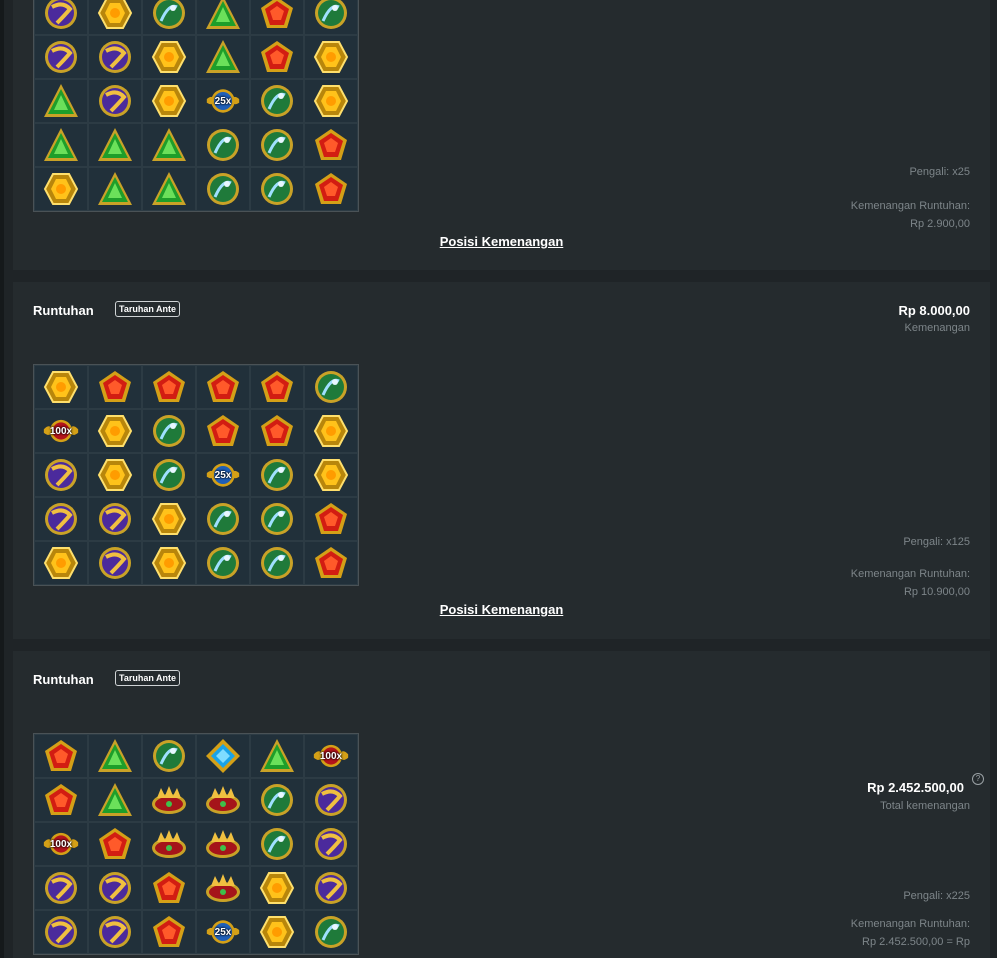 This screenshot has width=997, height=958. Describe the element at coordinates (915, 787) in the screenshot. I see `total-win-amount: Rp 2.452.500,00` at that location.